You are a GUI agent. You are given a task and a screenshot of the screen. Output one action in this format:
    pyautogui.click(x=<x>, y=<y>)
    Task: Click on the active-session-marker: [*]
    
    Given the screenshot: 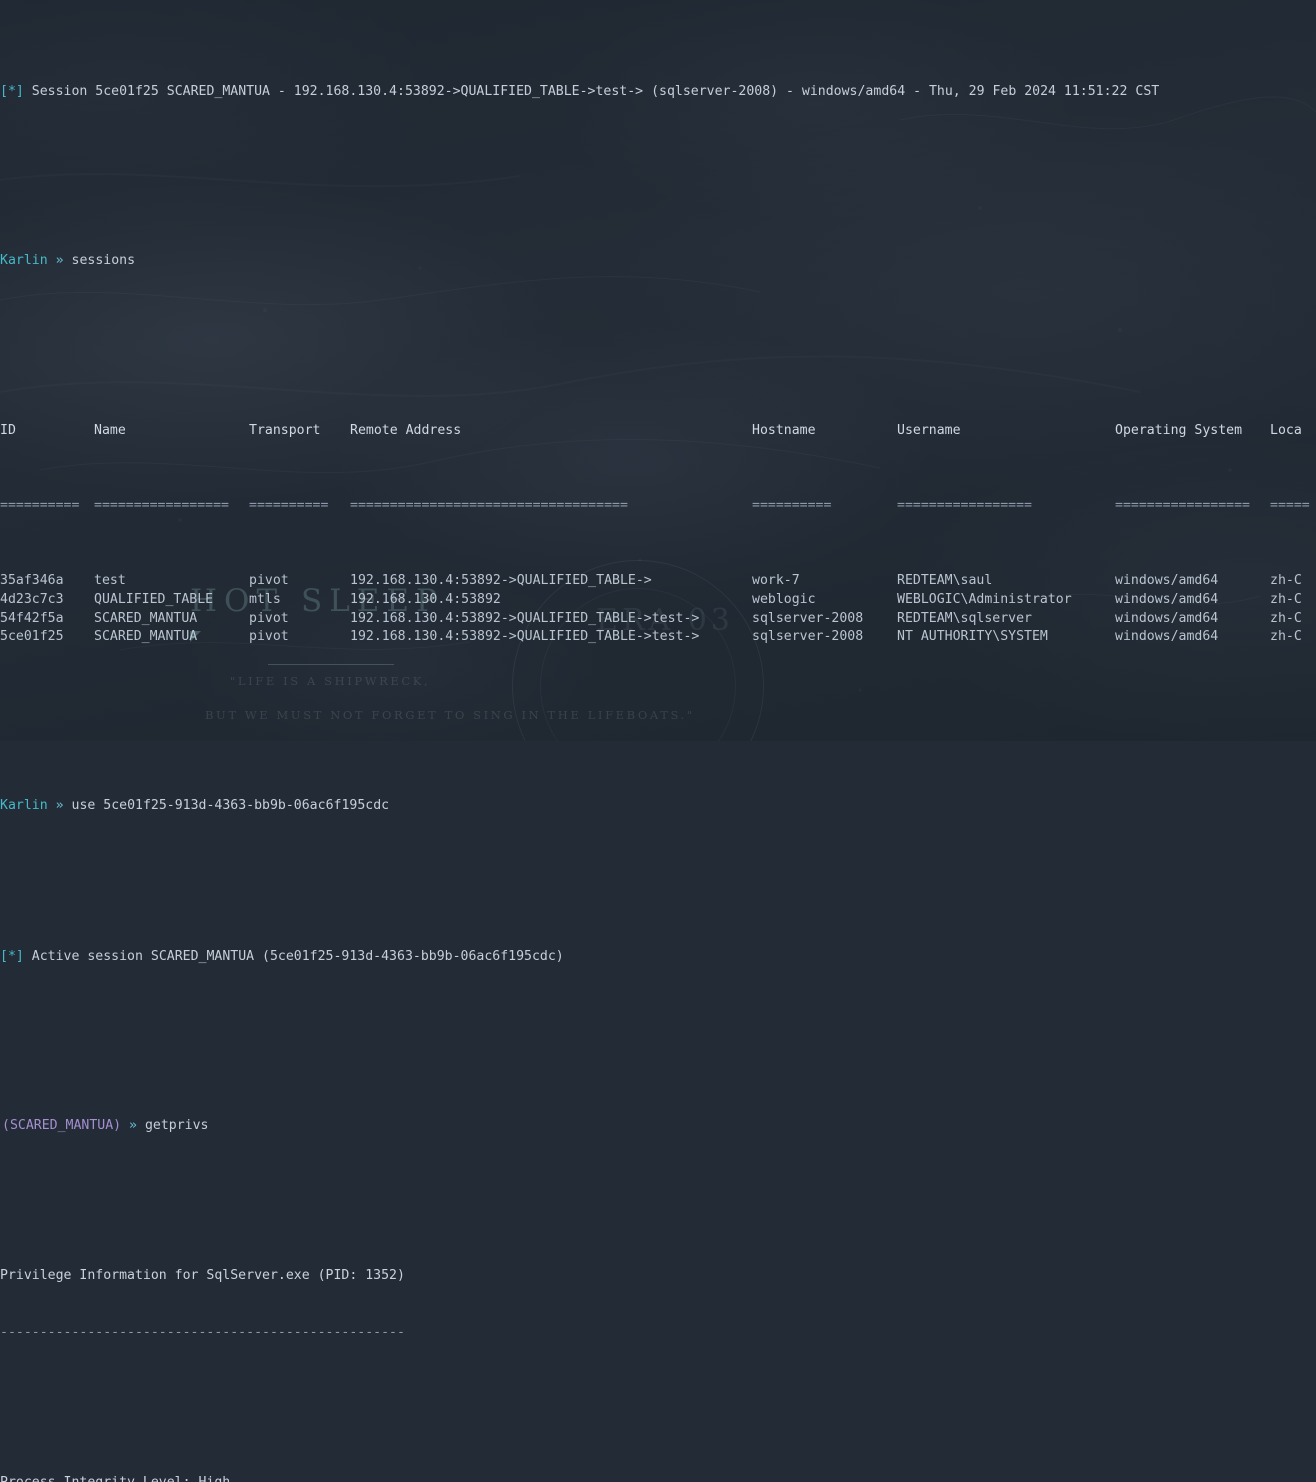 What is the action you would take?
    pyautogui.click(x=12, y=956)
    